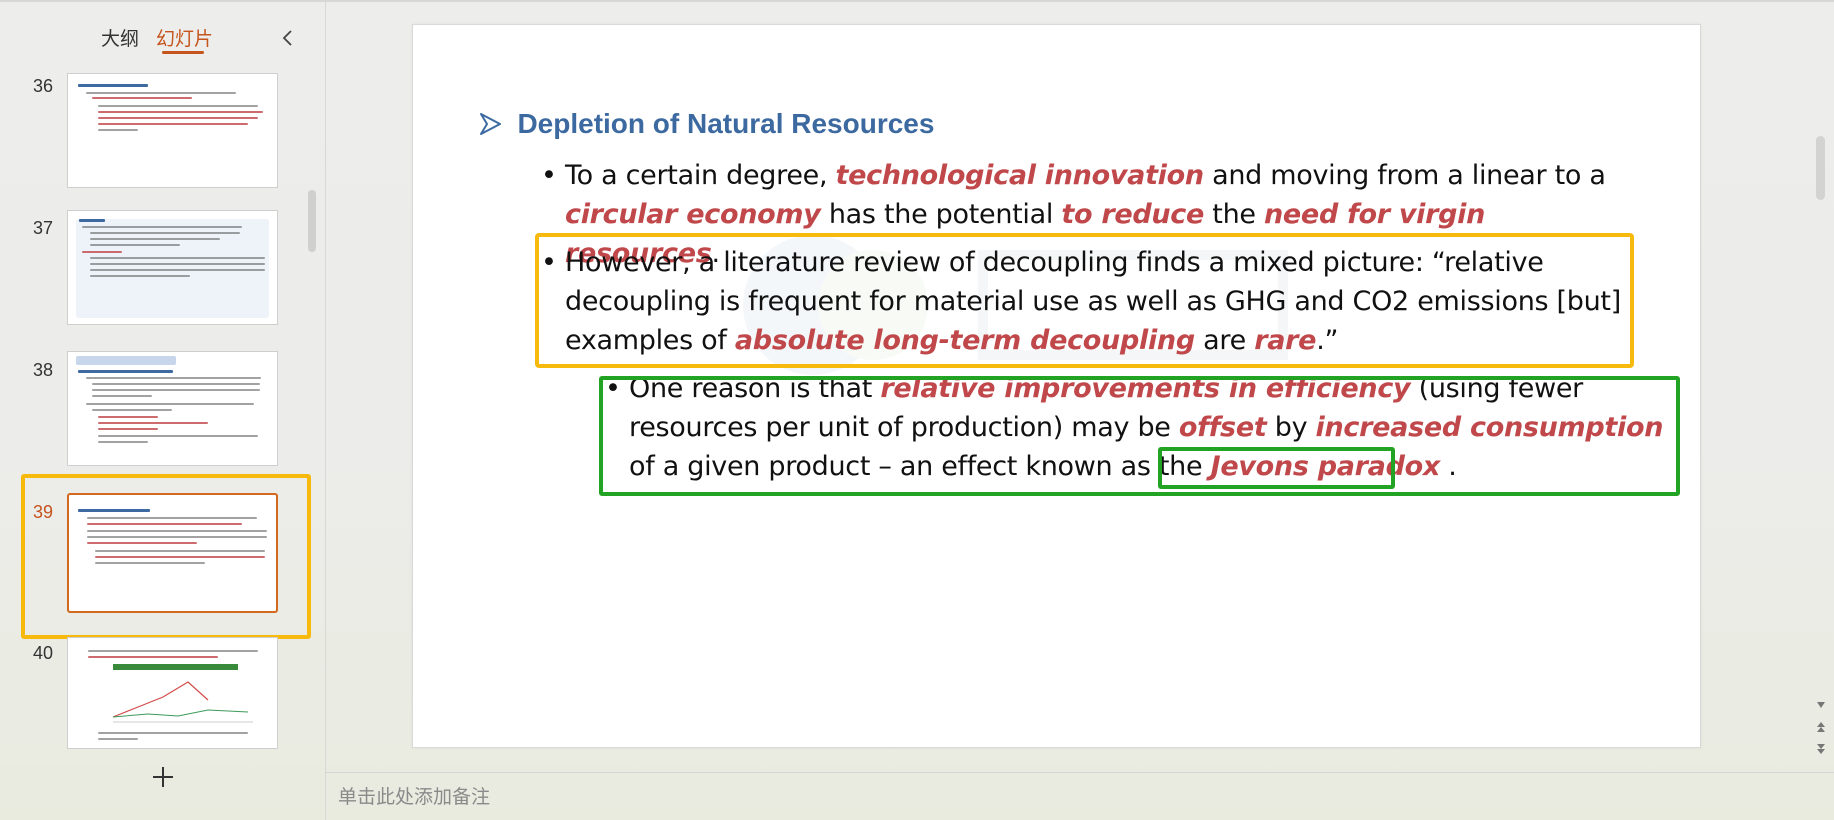  I want to click on triangle-down-icon, so click(1821, 705).